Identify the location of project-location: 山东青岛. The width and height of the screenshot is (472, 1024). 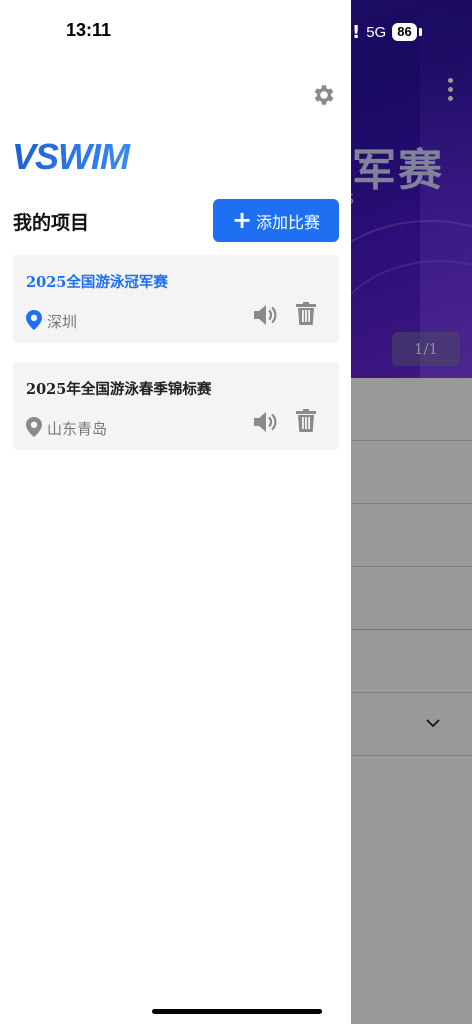
(77, 429).